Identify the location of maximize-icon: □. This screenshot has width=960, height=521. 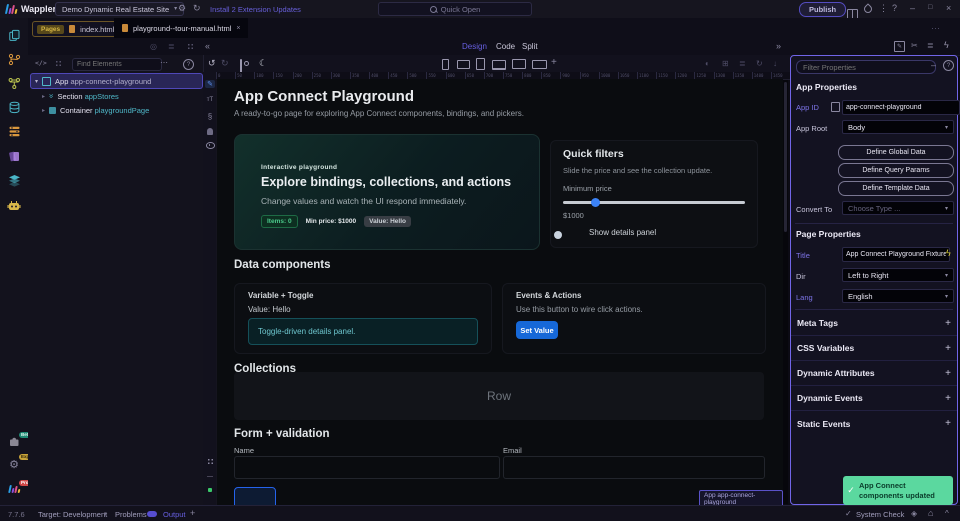
(930, 7).